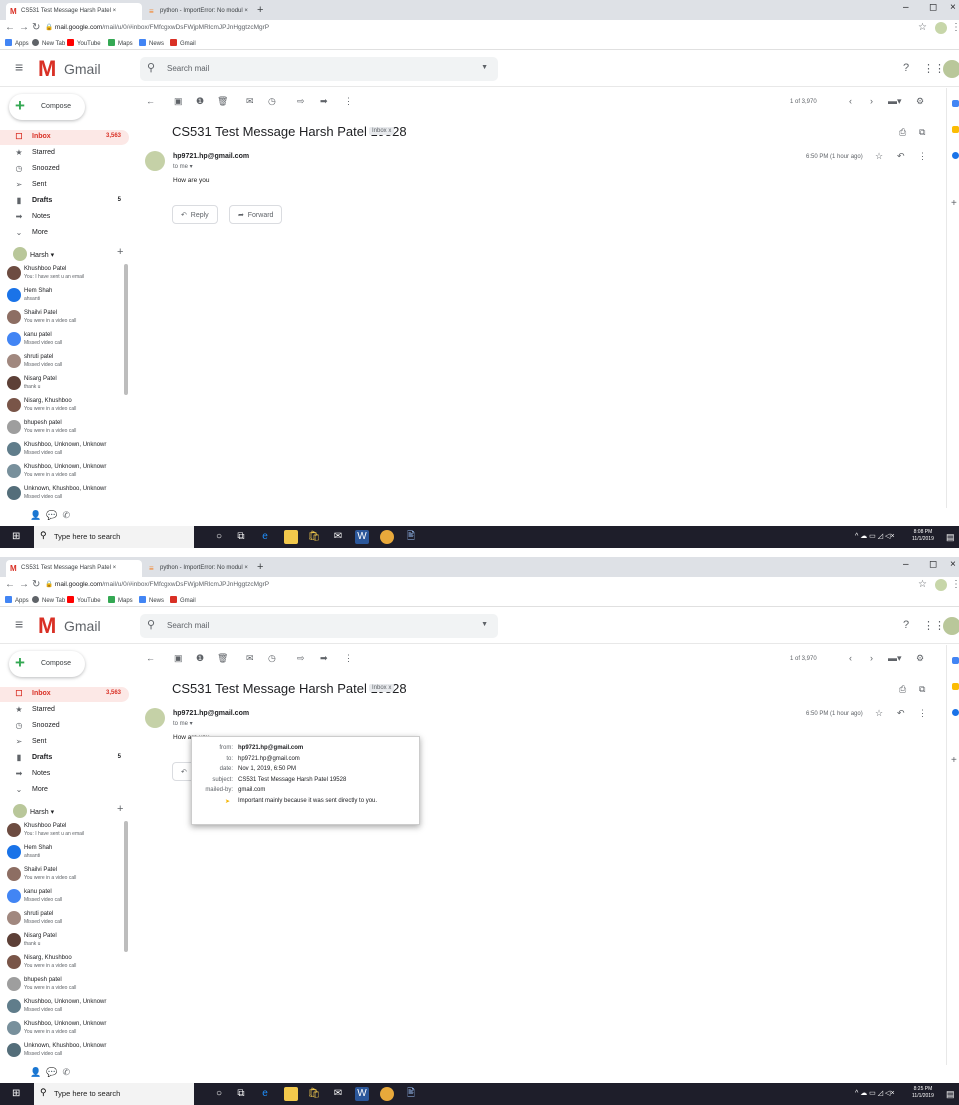 This screenshot has height=1105, width=959. What do you see at coordinates (62, 964) in the screenshot?
I see `contact-item: Nisarg, Khushboo You were in a video call` at bounding box center [62, 964].